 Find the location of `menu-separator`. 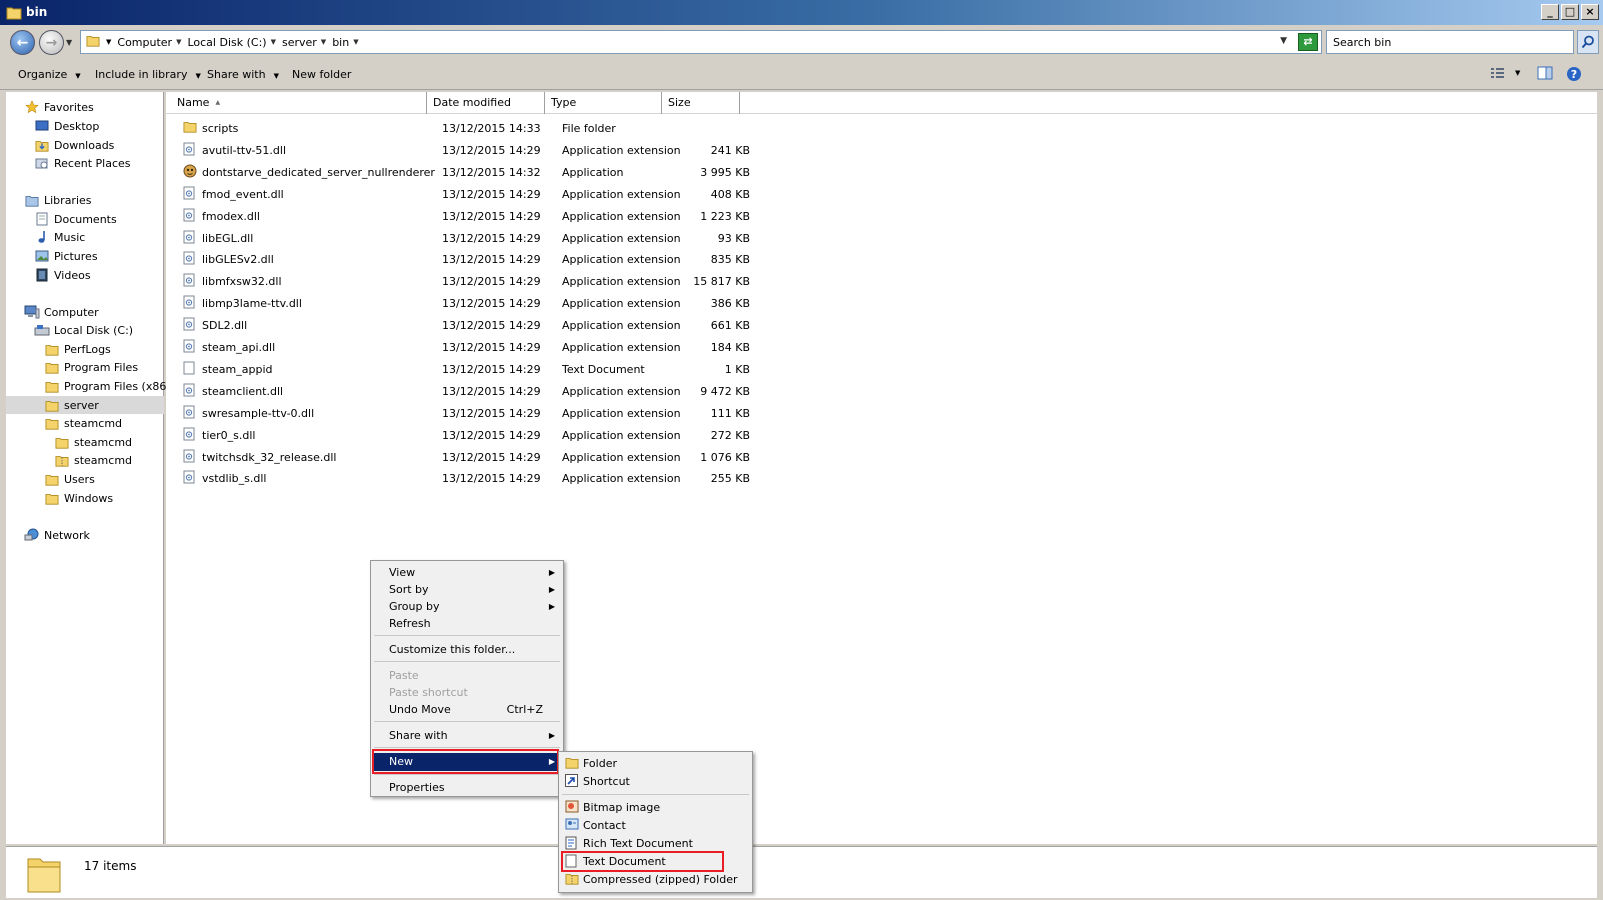

menu-separator is located at coordinates (467, 661).